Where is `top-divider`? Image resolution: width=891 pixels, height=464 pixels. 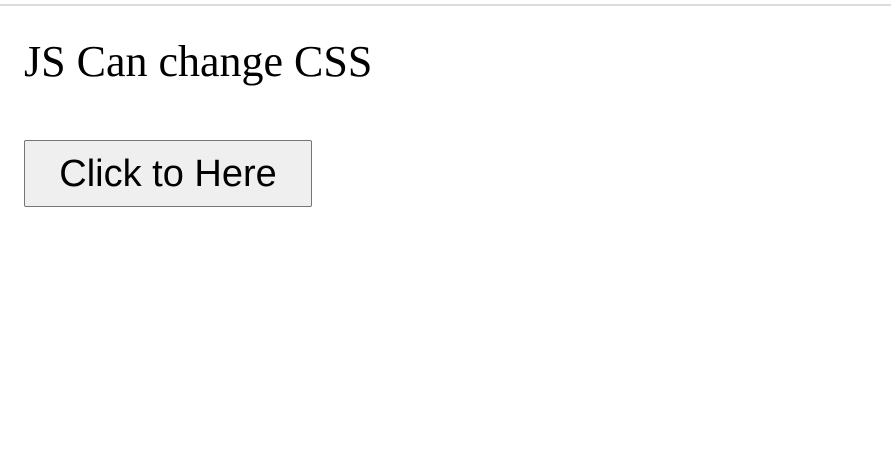 top-divider is located at coordinates (445, 5).